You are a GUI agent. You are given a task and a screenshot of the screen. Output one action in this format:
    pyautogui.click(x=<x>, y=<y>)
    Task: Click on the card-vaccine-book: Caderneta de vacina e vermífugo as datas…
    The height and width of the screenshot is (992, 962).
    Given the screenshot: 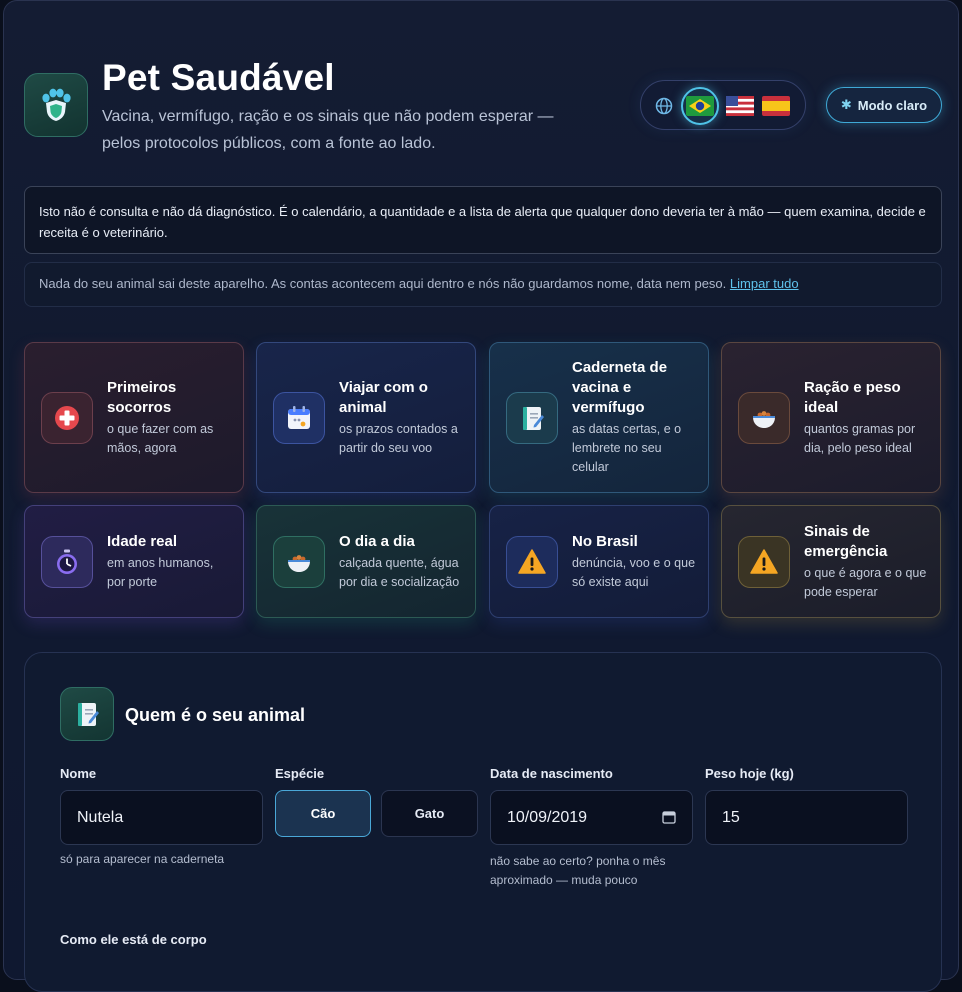 What is the action you would take?
    pyautogui.click(x=599, y=417)
    